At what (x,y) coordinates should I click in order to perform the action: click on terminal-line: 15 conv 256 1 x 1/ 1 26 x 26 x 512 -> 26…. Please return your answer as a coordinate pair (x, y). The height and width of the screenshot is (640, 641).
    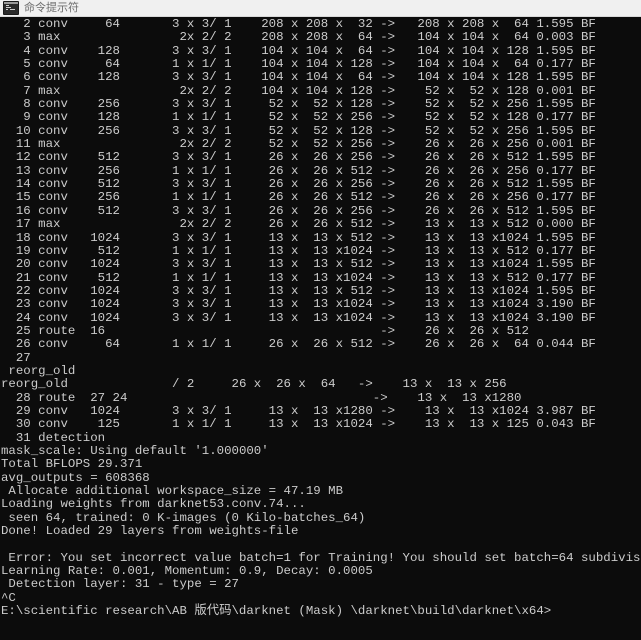
    Looking at the image, I should click on (298, 197).